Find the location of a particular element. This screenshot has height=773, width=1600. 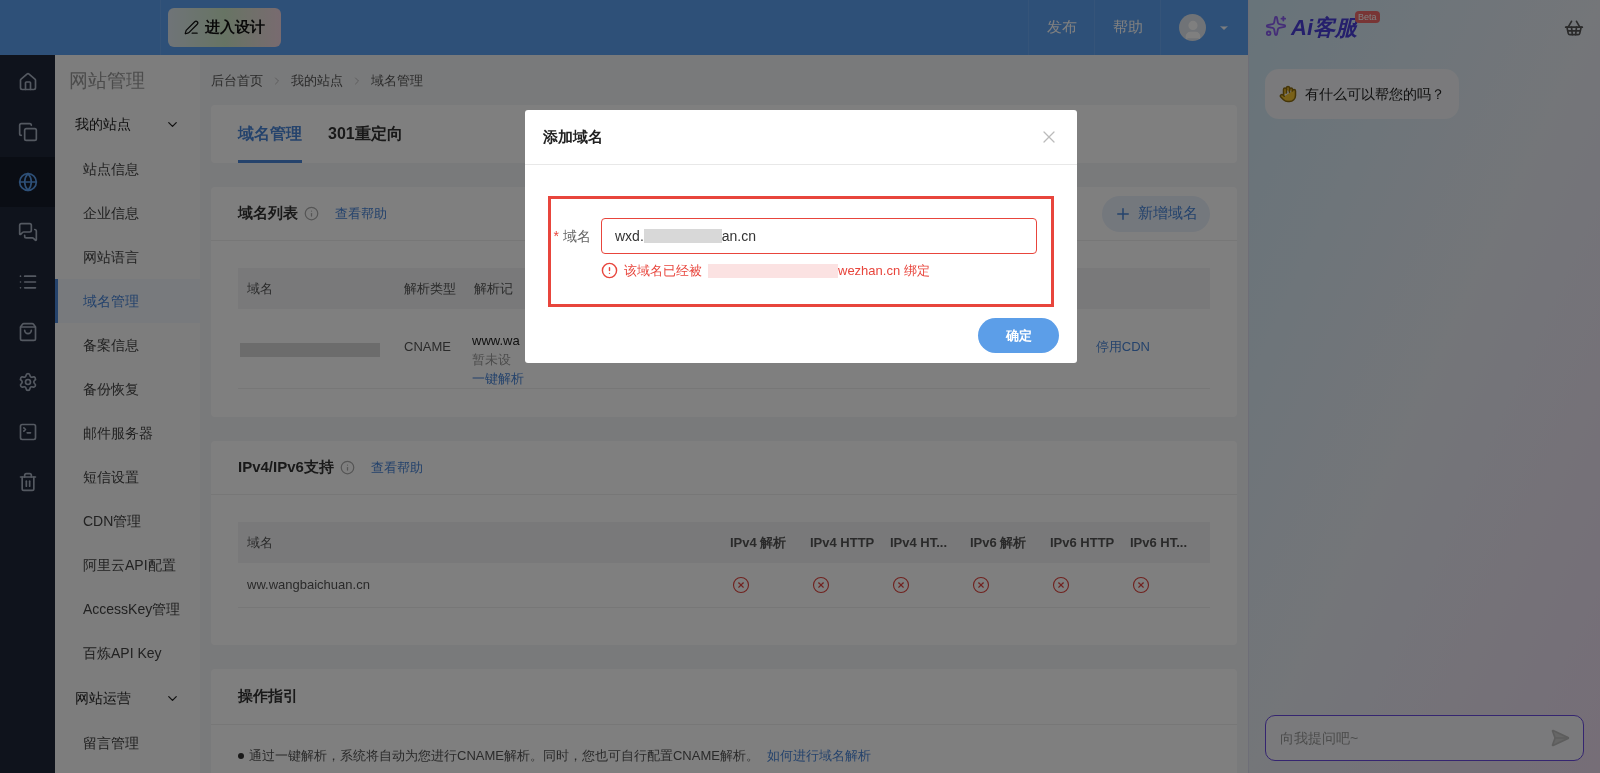

sidebar-group: 网站运营 is located at coordinates (127, 698).